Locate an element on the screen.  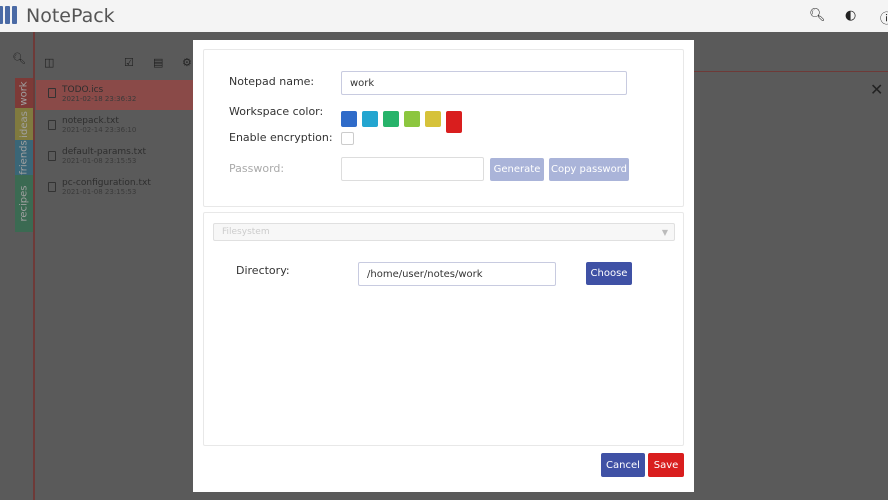
notepad-sidebar: 🔍︎ work ideas friends recipes is located at coordinates (17, 266).